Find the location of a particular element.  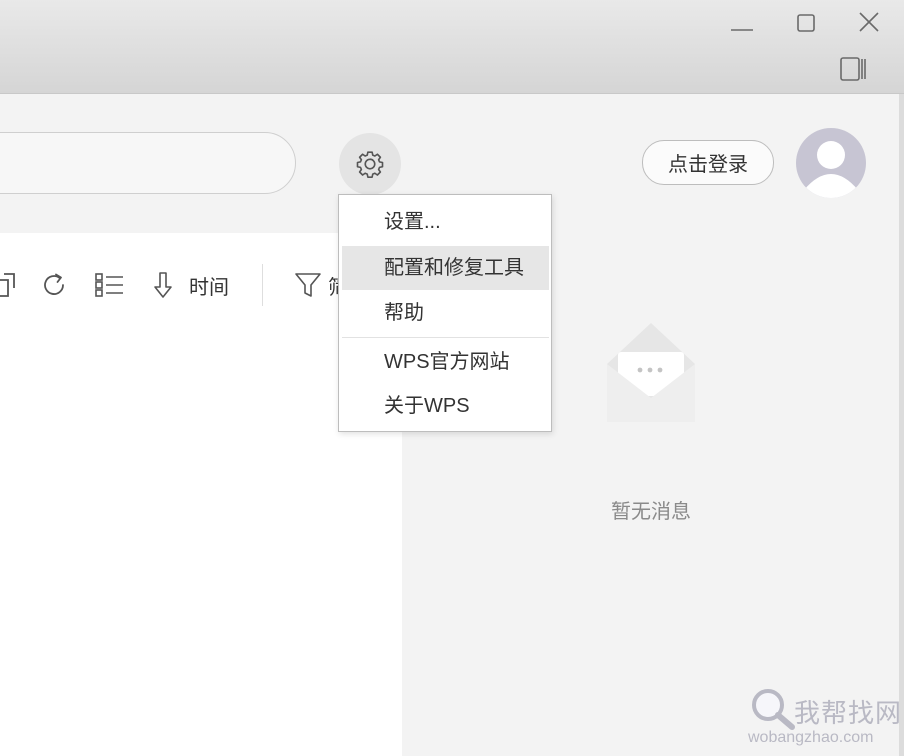

share-button is located at coordinates (10, 285).